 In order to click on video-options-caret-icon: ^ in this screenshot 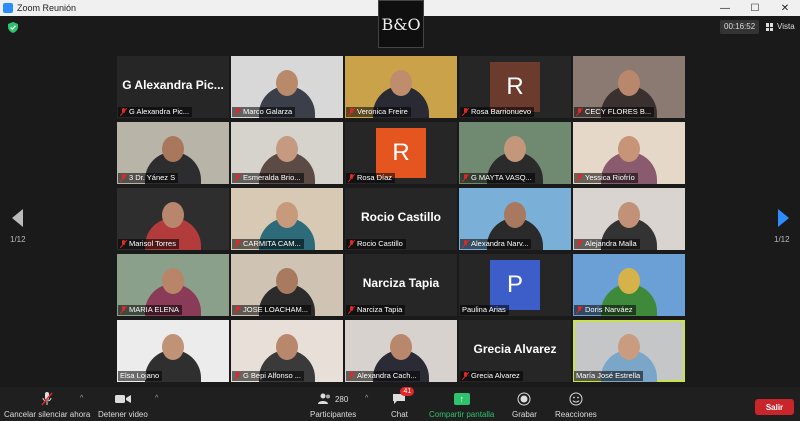, I will do `click(156, 398)`.